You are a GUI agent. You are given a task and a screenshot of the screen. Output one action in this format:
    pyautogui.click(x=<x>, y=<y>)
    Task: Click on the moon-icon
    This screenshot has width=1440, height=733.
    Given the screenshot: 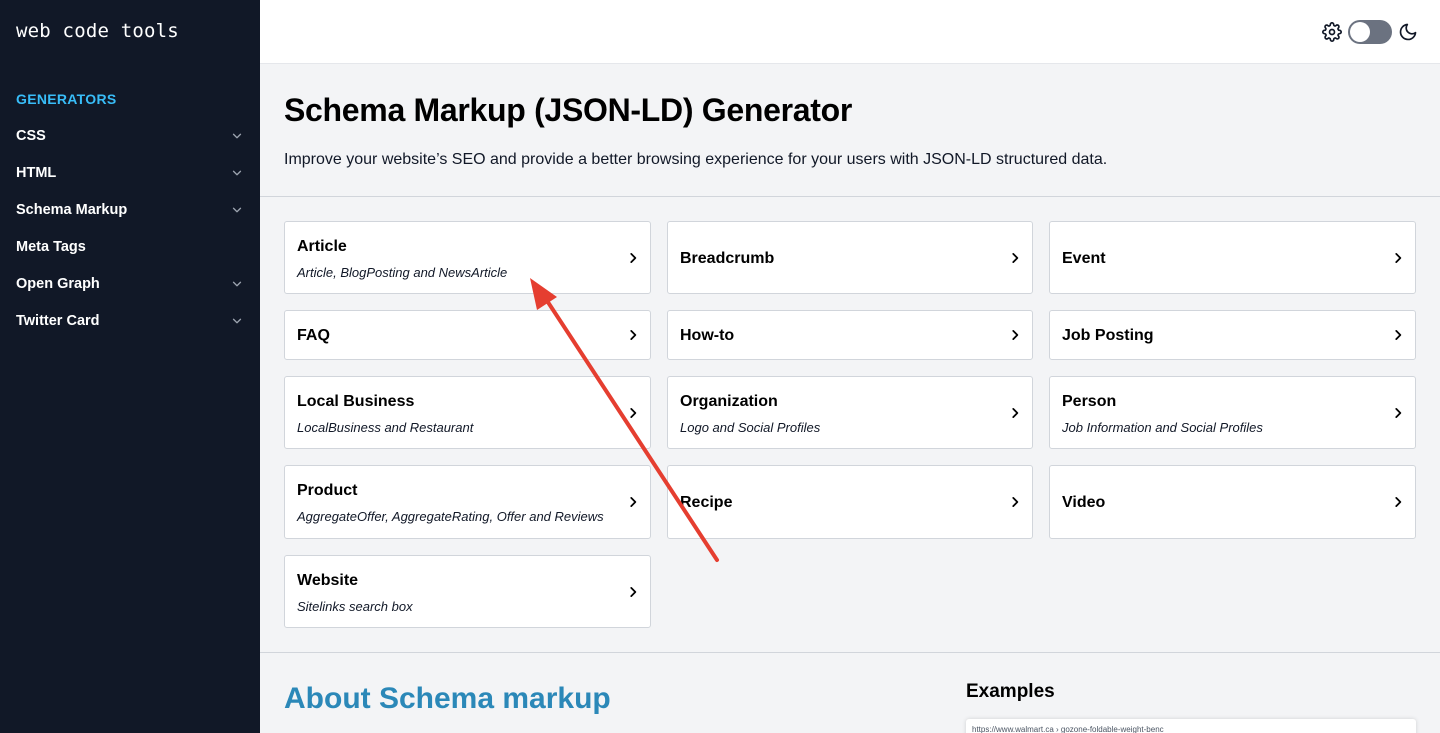 What is the action you would take?
    pyautogui.click(x=1408, y=32)
    